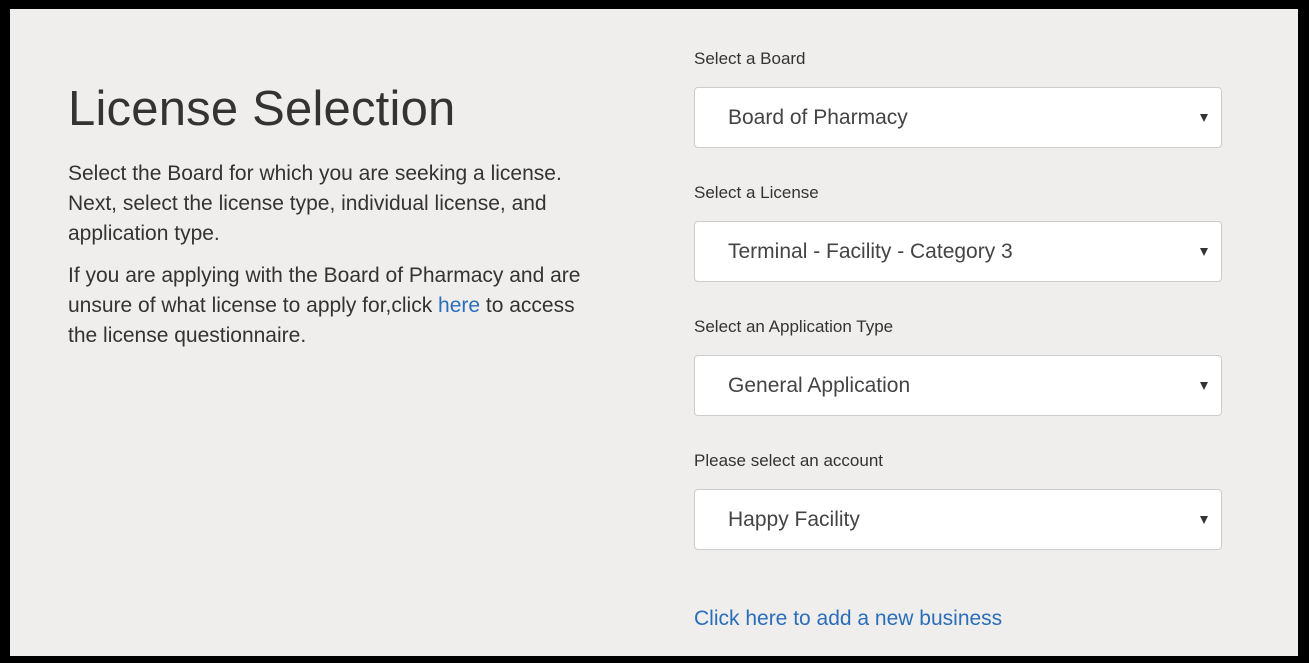 Image resolution: width=1309 pixels, height=663 pixels. What do you see at coordinates (756, 192) in the screenshot?
I see `license-label: Select a License` at bounding box center [756, 192].